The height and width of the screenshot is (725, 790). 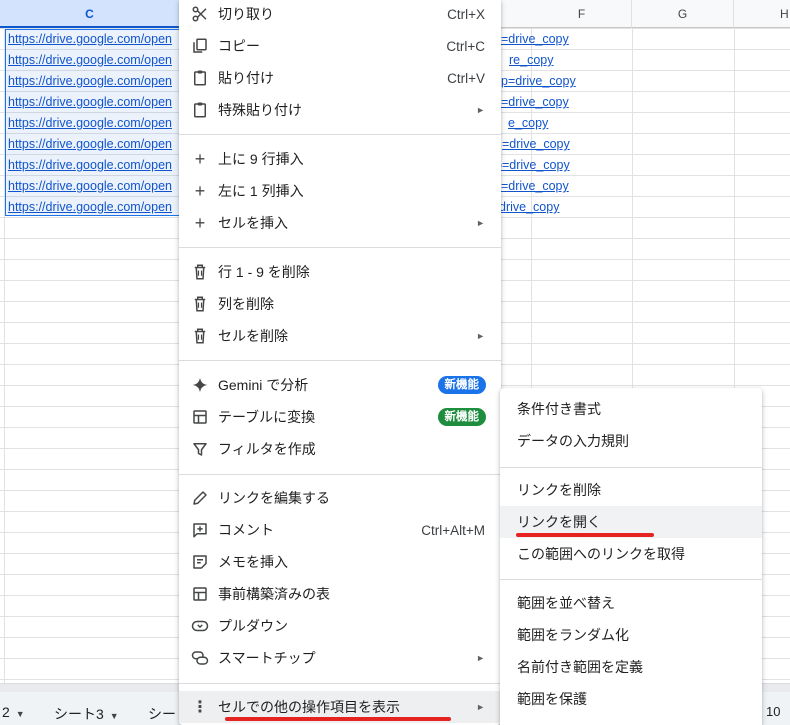 I want to click on sparkle-icon, so click(x=200, y=385).